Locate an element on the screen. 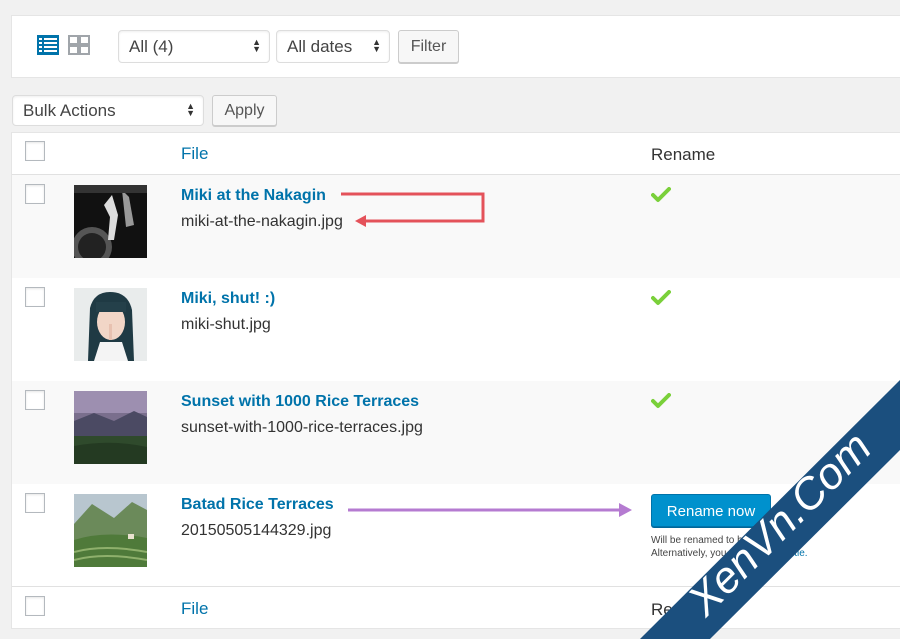  select-all-checkbox is located at coordinates (35, 151).